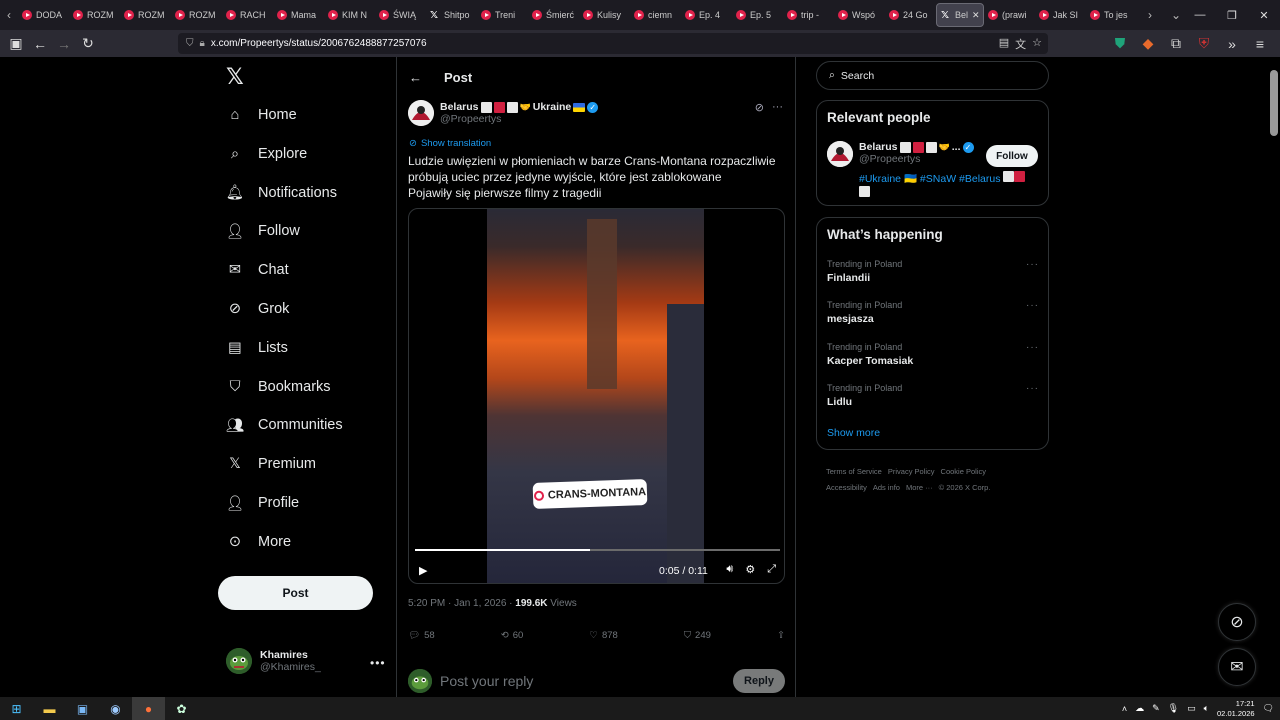 This screenshot has width=1280, height=720. I want to click on pen-icon: ✎, so click(1156, 708).